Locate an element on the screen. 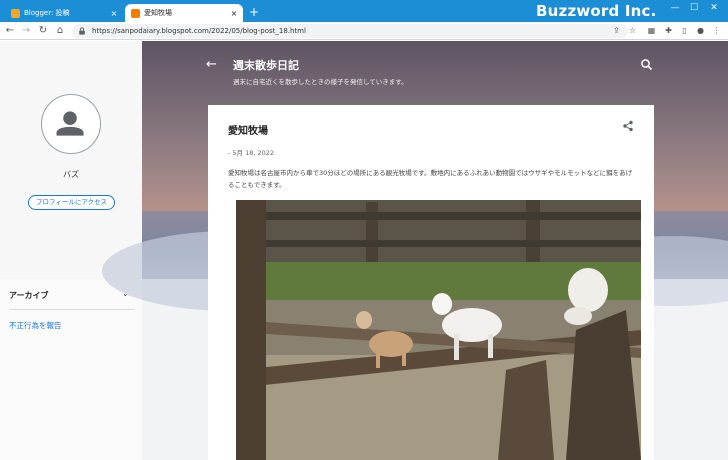 Image resolution: width=728 pixels, height=460 pixels. back-icon: ← is located at coordinates (10, 31).